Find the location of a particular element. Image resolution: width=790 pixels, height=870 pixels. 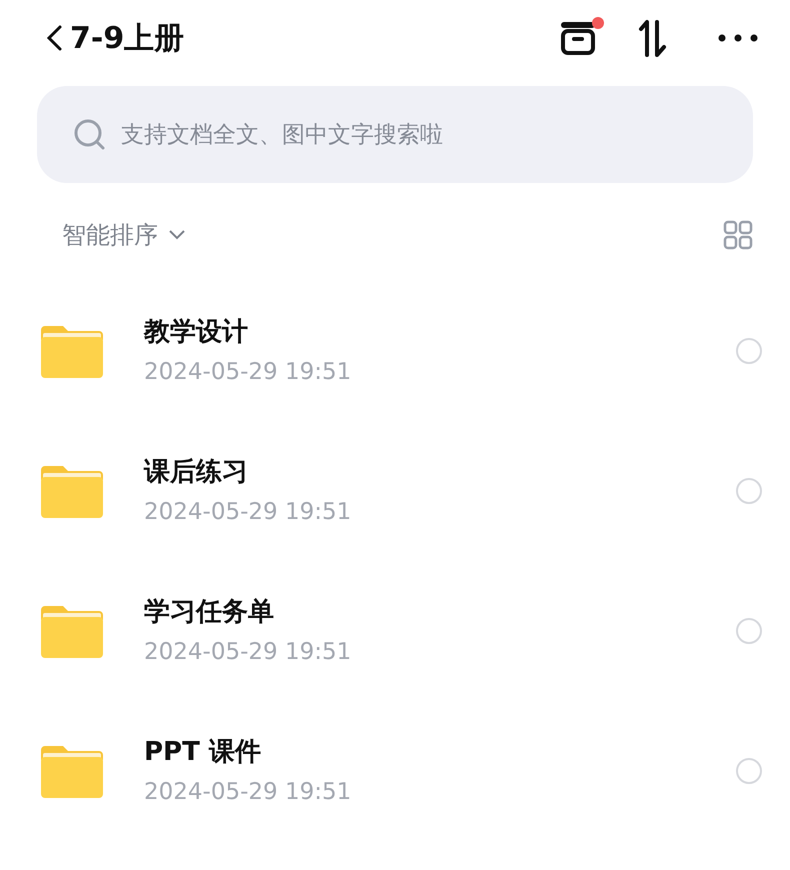

grid-view-button is located at coordinates (738, 235).